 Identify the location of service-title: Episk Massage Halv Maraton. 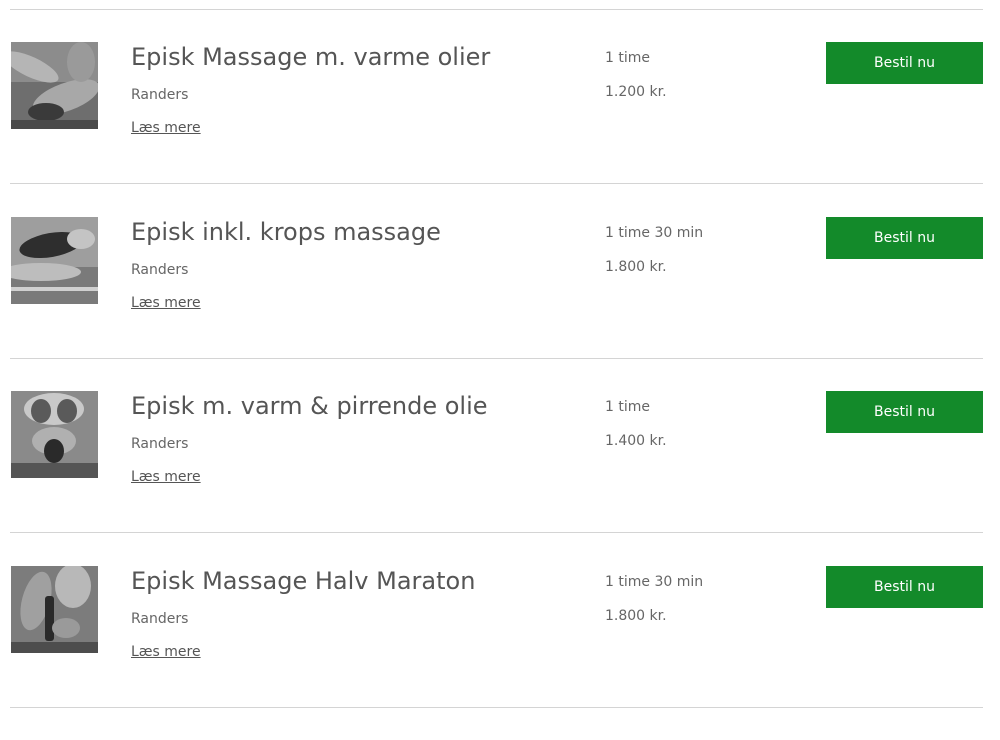
(303, 581).